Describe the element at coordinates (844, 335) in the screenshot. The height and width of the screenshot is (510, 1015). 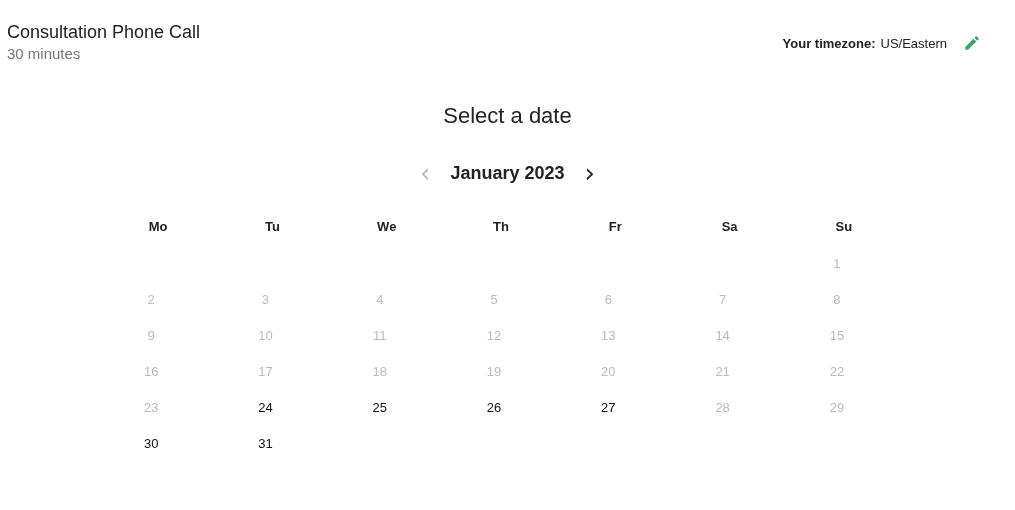
I see `calendar-day: 15` at that location.